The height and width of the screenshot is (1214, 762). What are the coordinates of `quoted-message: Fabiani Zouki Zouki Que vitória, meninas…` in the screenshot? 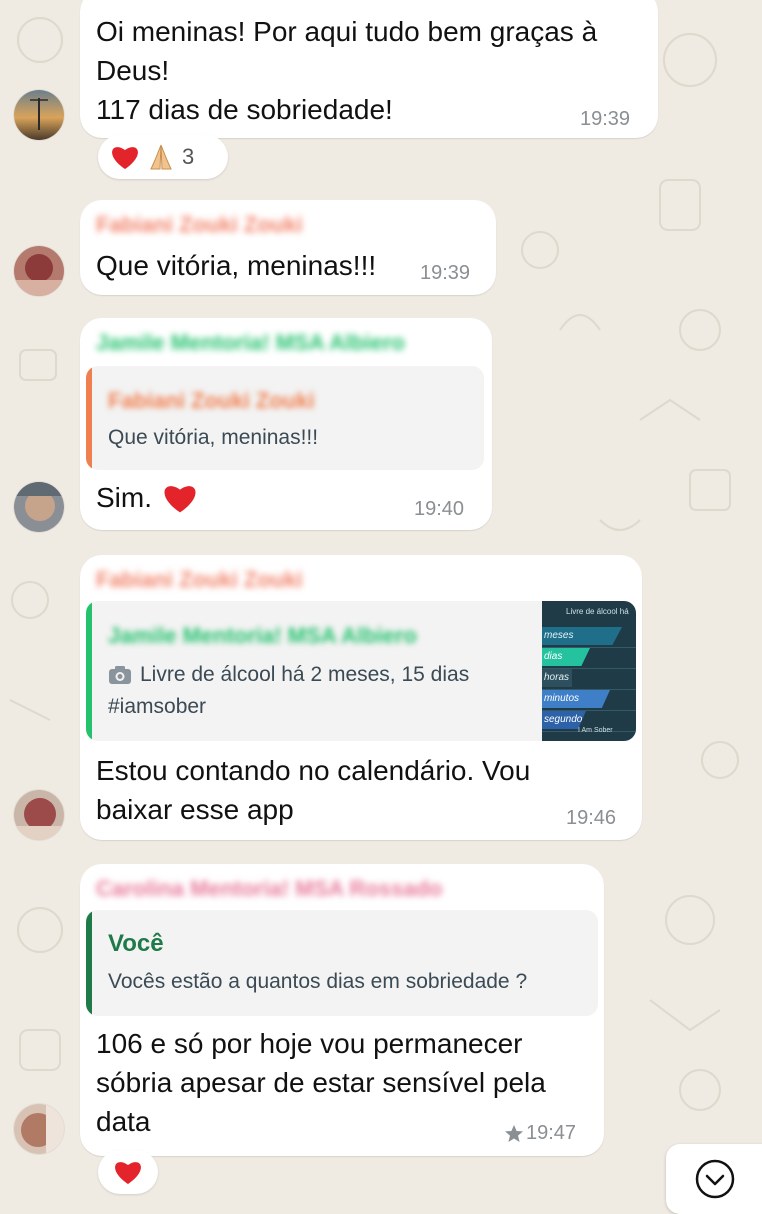 It's located at (285, 418).